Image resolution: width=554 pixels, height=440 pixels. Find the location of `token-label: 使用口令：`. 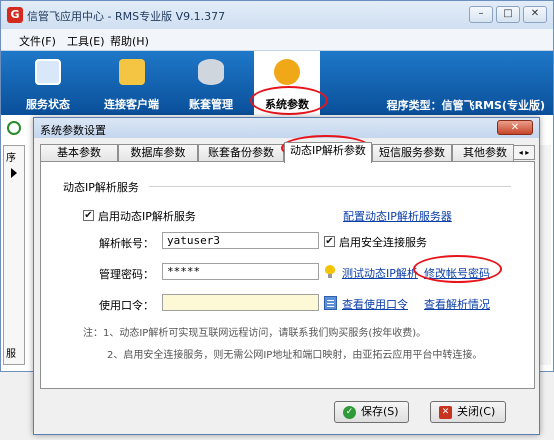

token-label: 使用口令： is located at coordinates (126, 305).